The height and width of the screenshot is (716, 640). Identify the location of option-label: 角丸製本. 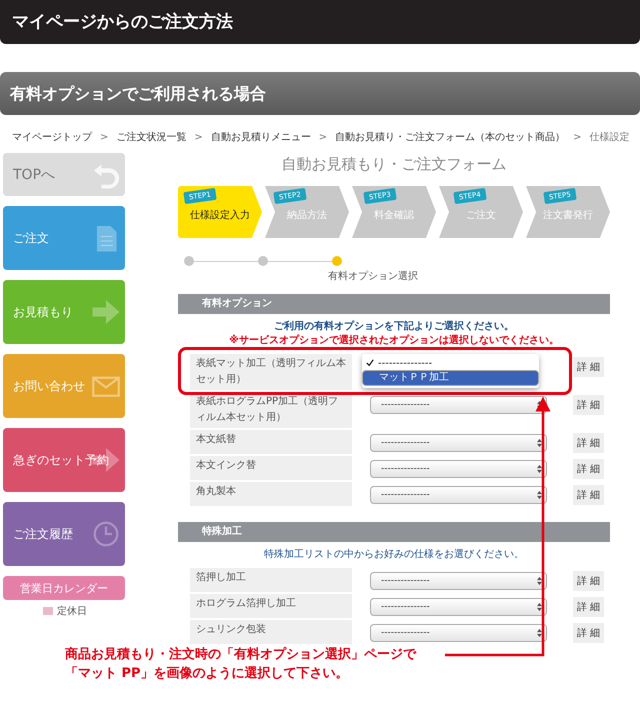
(271, 494).